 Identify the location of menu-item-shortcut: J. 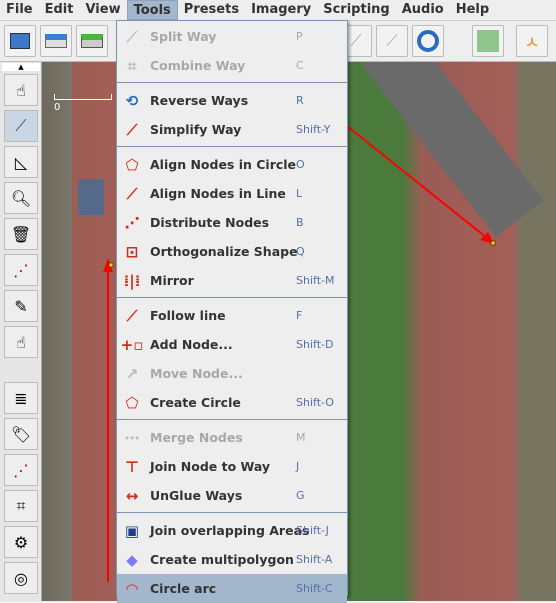
(298, 466).